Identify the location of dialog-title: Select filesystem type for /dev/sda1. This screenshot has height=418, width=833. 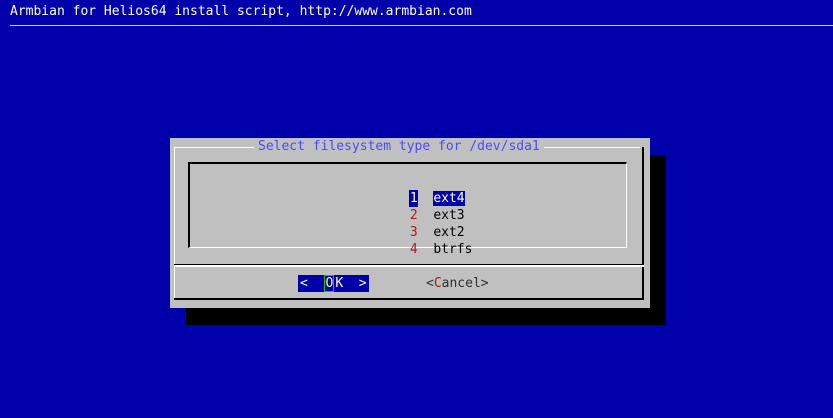
(399, 147).